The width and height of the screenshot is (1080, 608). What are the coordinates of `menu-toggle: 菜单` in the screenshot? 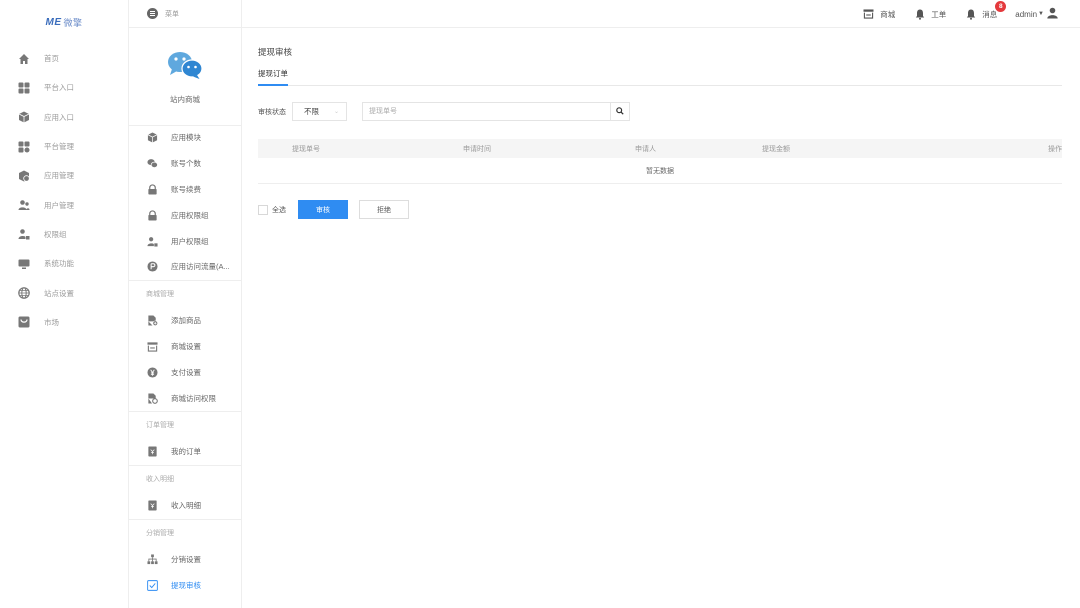 It's located at (163, 13).